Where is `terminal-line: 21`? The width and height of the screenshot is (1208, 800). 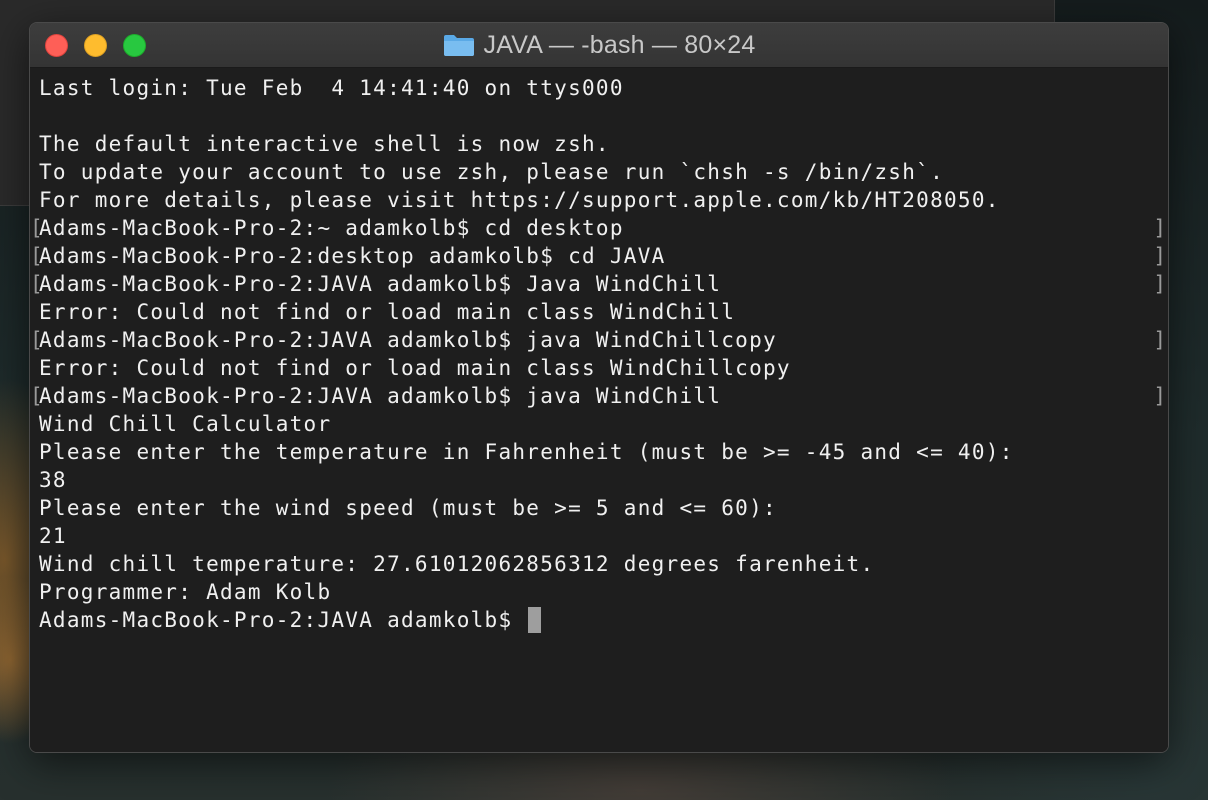
terminal-line: 21 is located at coordinates (599, 536).